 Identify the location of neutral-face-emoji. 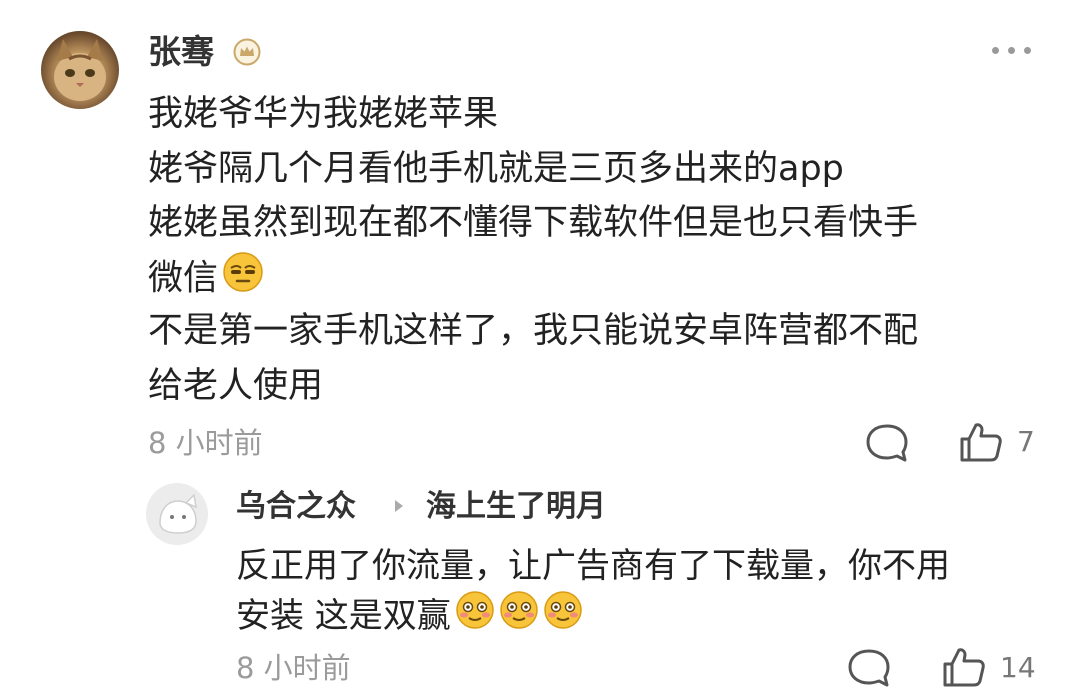
(243, 279).